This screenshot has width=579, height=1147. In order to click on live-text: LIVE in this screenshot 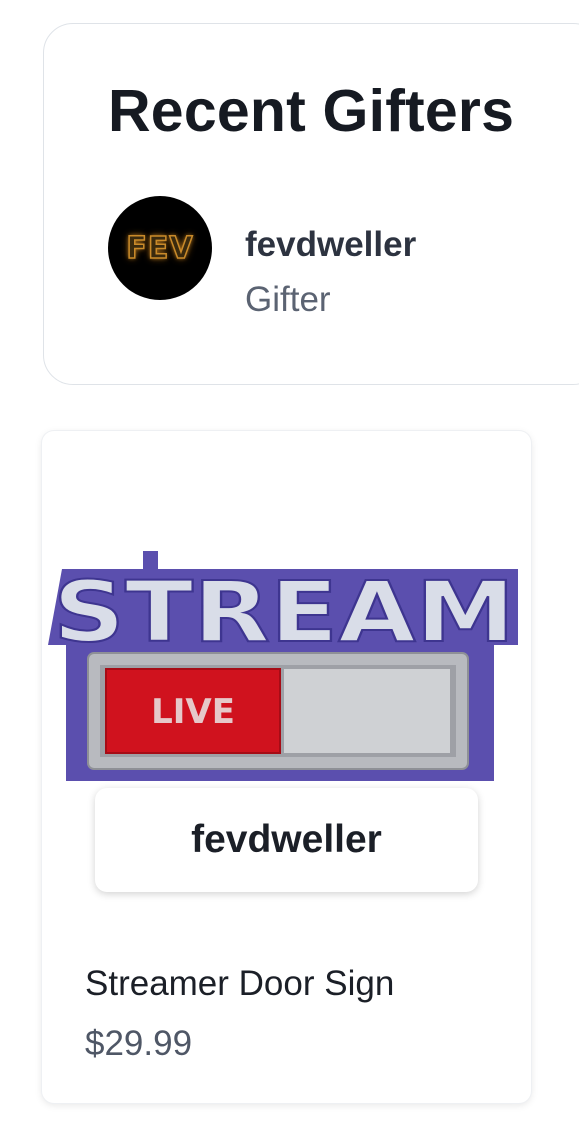, I will do `click(193, 712)`.